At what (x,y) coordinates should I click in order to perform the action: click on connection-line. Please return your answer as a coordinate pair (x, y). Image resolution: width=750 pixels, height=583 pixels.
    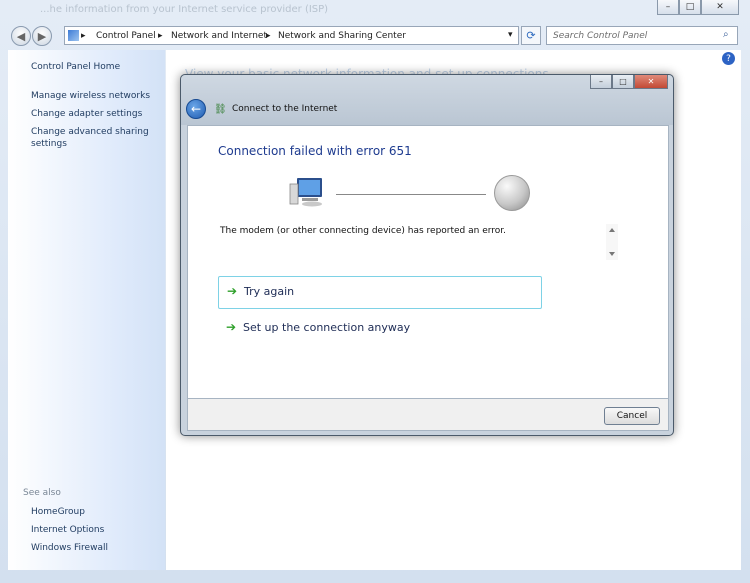
    Looking at the image, I should click on (411, 194).